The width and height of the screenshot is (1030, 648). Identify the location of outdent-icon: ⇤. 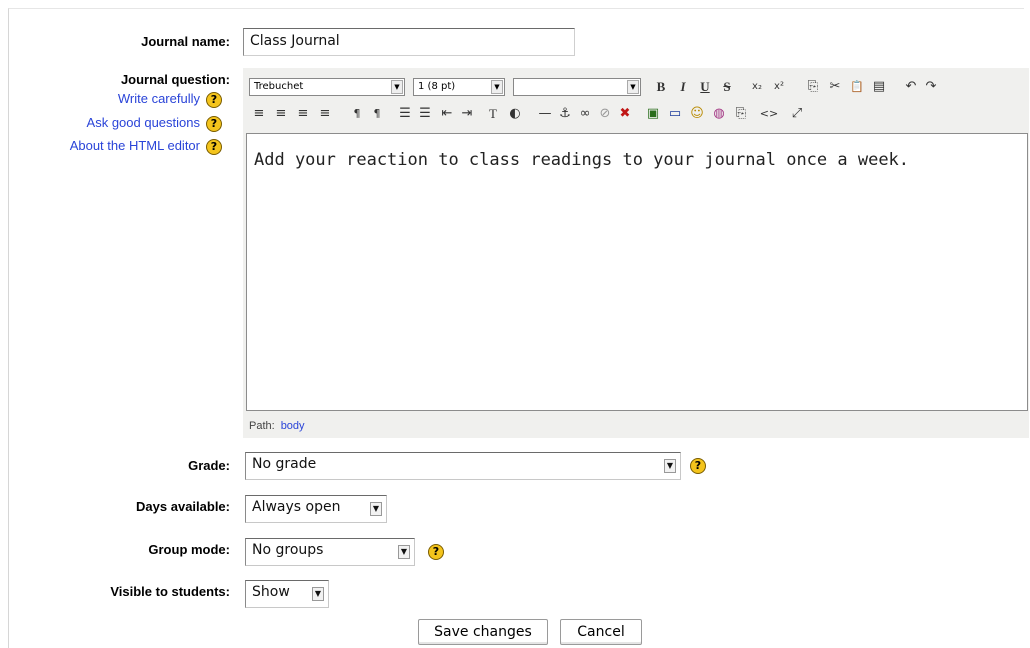
(447, 114).